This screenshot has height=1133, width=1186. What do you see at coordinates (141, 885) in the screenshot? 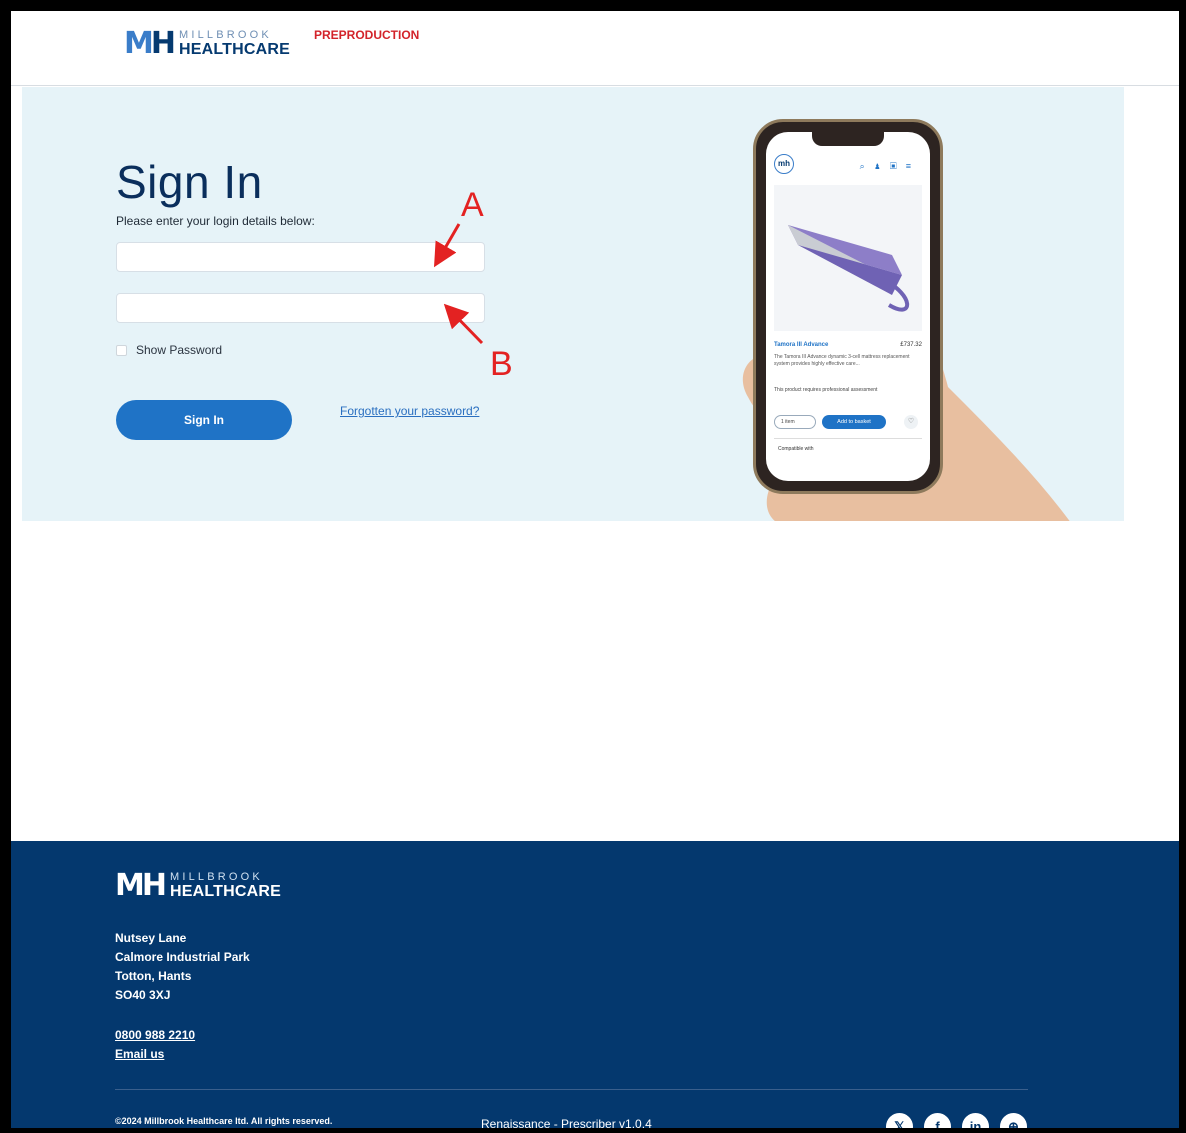
I see `footer-logo-mark: MH` at bounding box center [141, 885].